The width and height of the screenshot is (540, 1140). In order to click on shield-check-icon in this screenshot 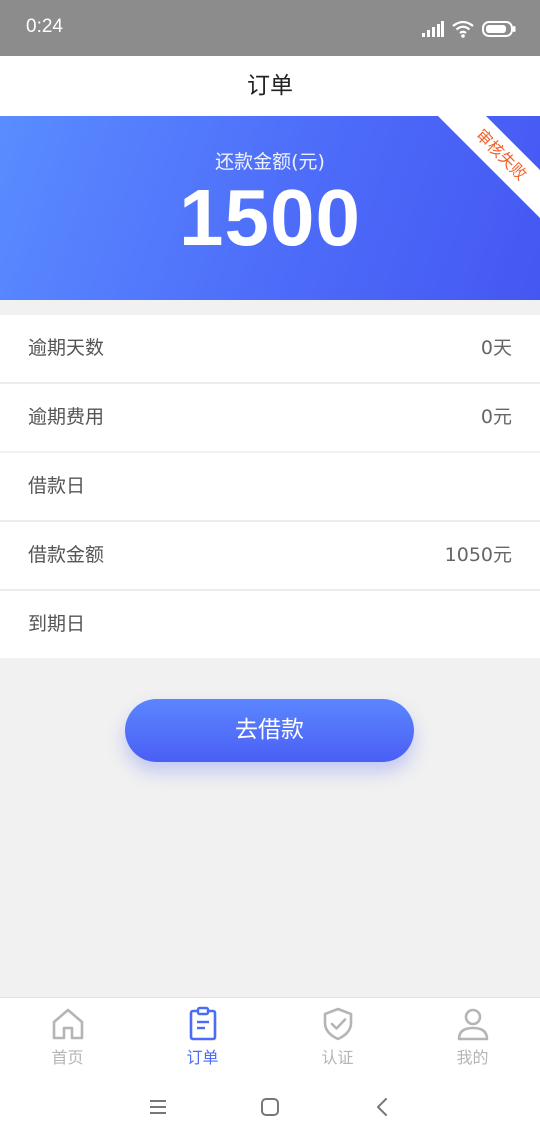, I will do `click(337, 1024)`.